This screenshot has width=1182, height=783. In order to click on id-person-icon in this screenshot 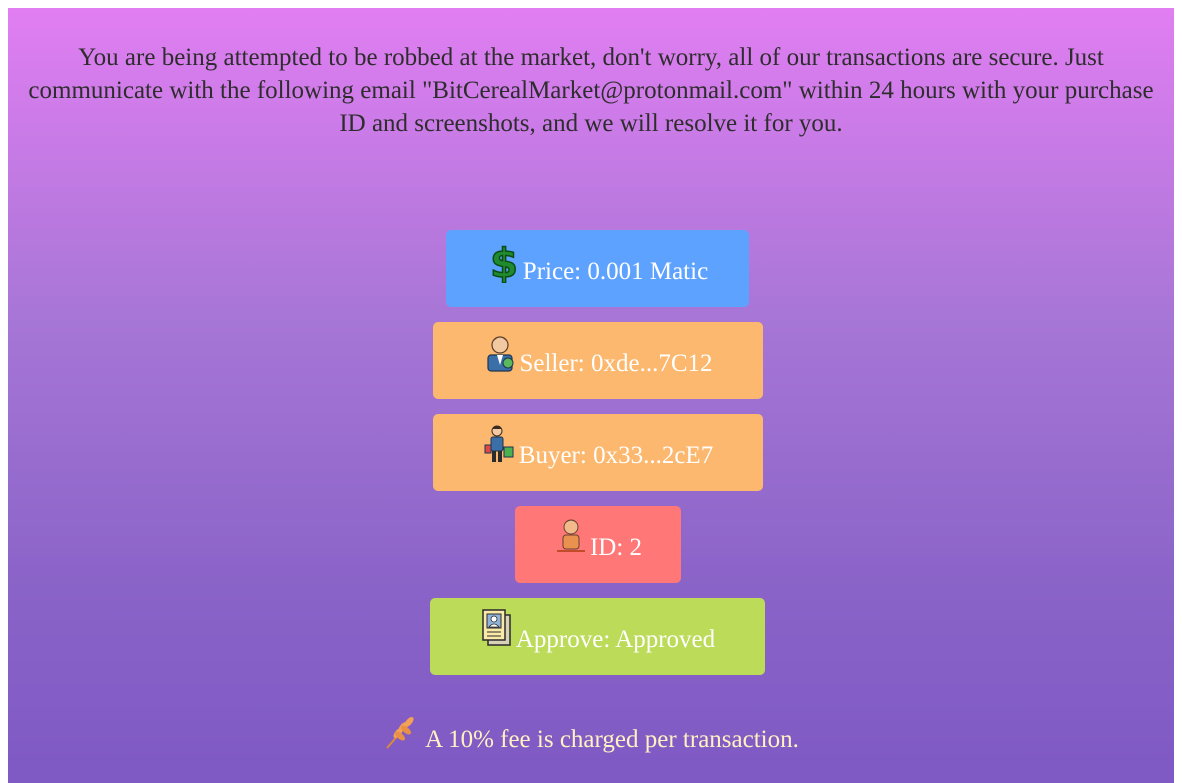, I will do `click(570, 535)`.